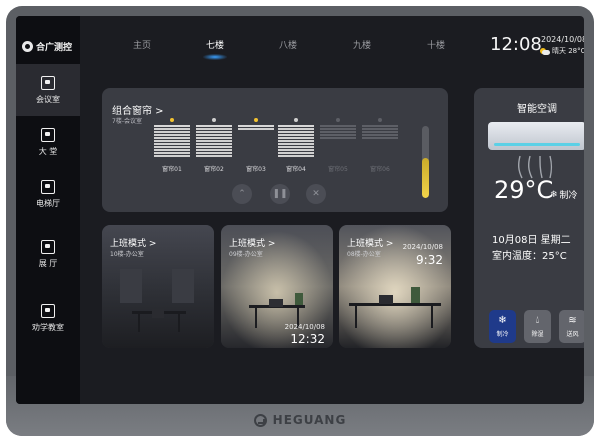 The height and width of the screenshot is (444, 600). I want to click on curtain-label: 窗帘05, so click(338, 169).